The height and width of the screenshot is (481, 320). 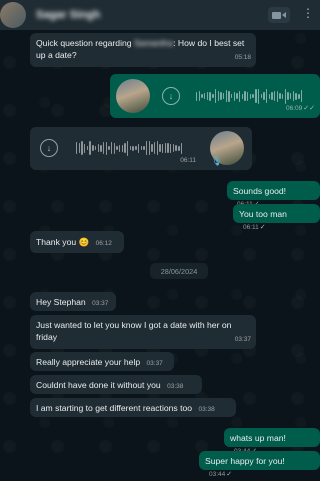 What do you see at coordinates (242, 57) in the screenshot?
I see `message-time: 05:18` at bounding box center [242, 57].